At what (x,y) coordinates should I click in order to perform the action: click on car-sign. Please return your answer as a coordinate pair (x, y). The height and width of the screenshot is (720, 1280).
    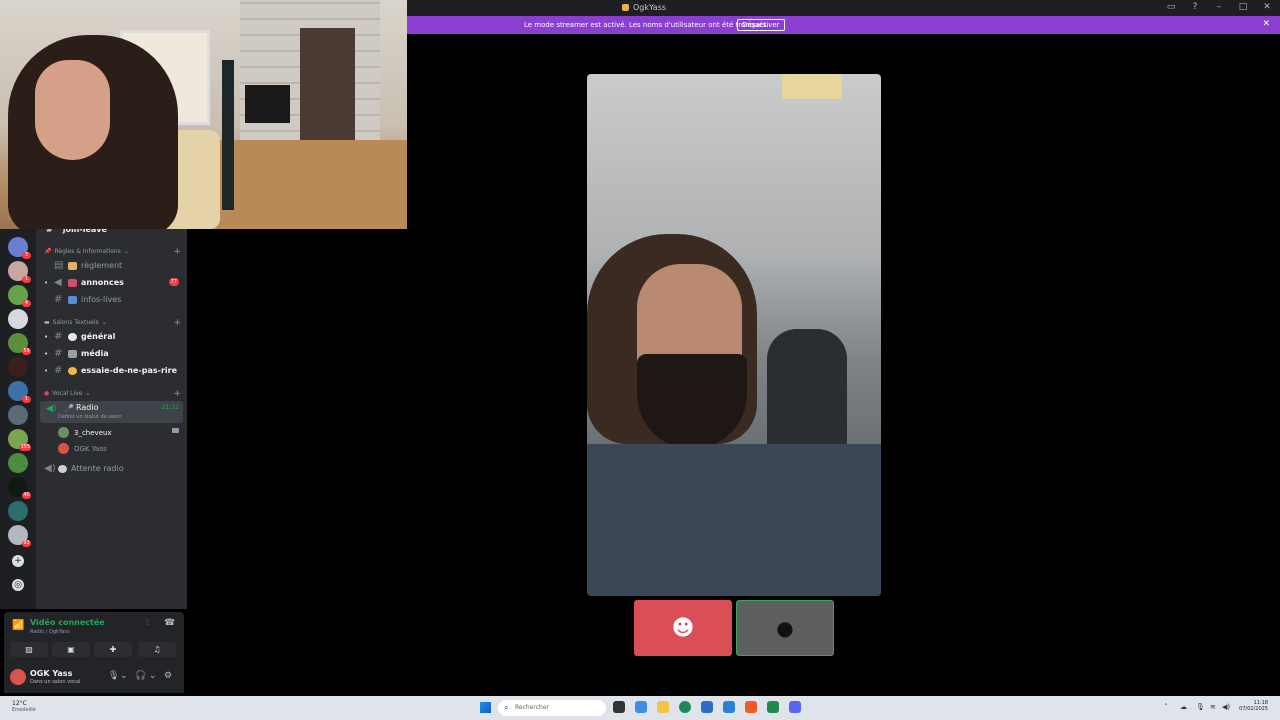
    Looking at the image, I should click on (812, 86).